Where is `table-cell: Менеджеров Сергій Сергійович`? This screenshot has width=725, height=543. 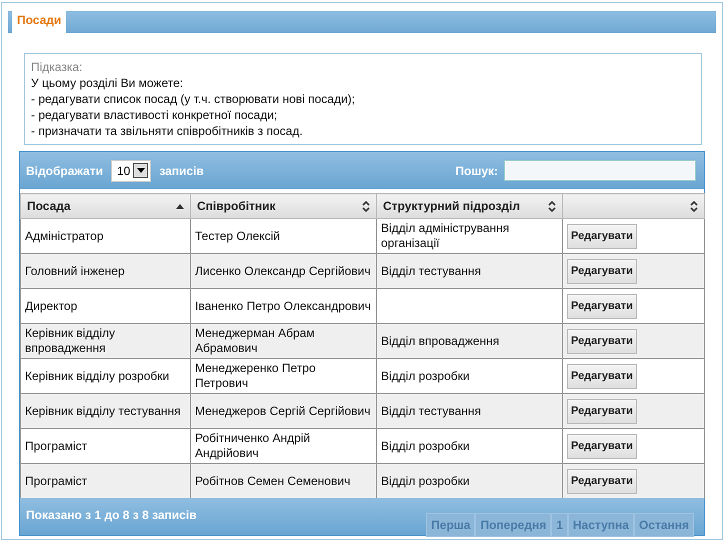
table-cell: Менеджеров Сергій Сергійович is located at coordinates (283, 411).